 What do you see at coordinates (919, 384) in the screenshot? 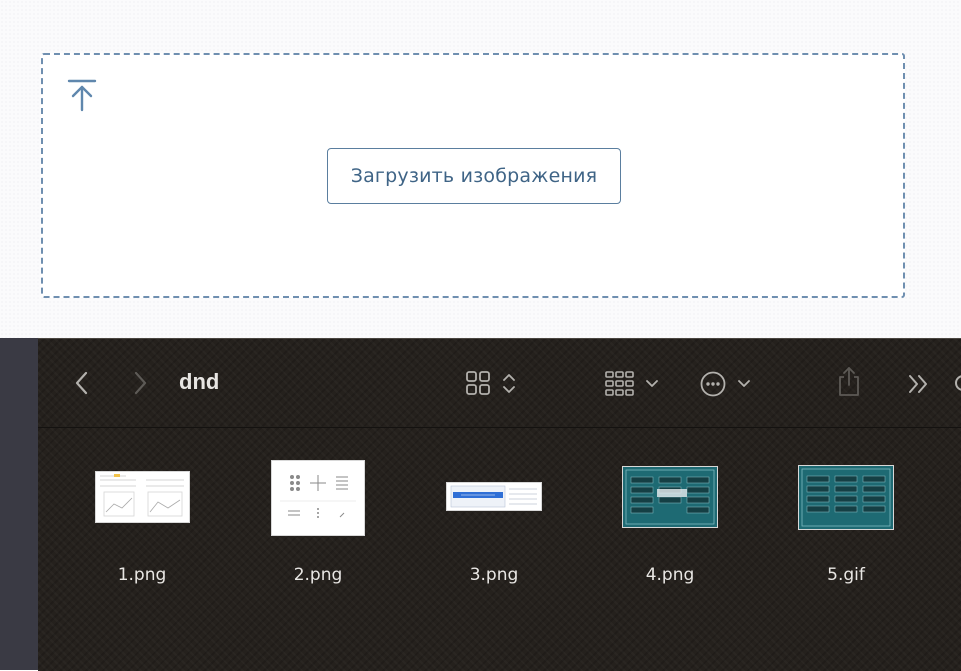
I see `double-chevron-icon` at bounding box center [919, 384].